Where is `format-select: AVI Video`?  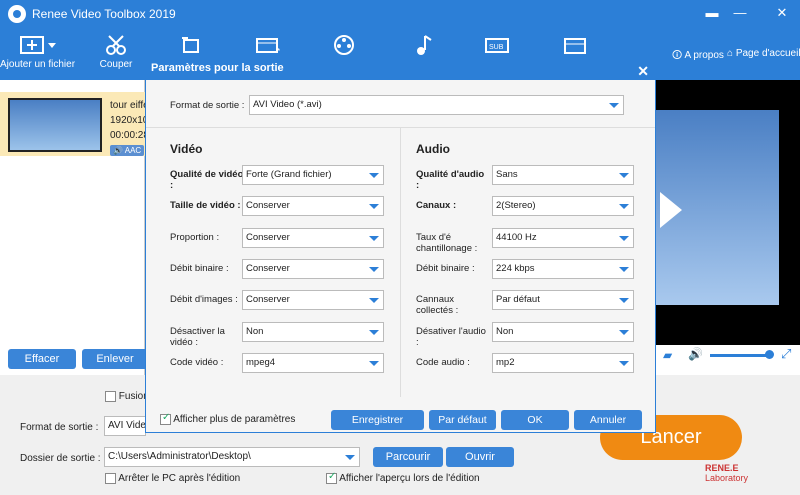
format-select: AVI Video is located at coordinates (125, 426).